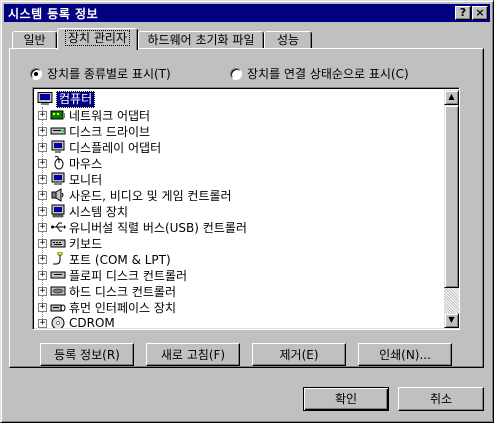  I want to click on window-title: 시스템 등록 정보, so click(53, 13).